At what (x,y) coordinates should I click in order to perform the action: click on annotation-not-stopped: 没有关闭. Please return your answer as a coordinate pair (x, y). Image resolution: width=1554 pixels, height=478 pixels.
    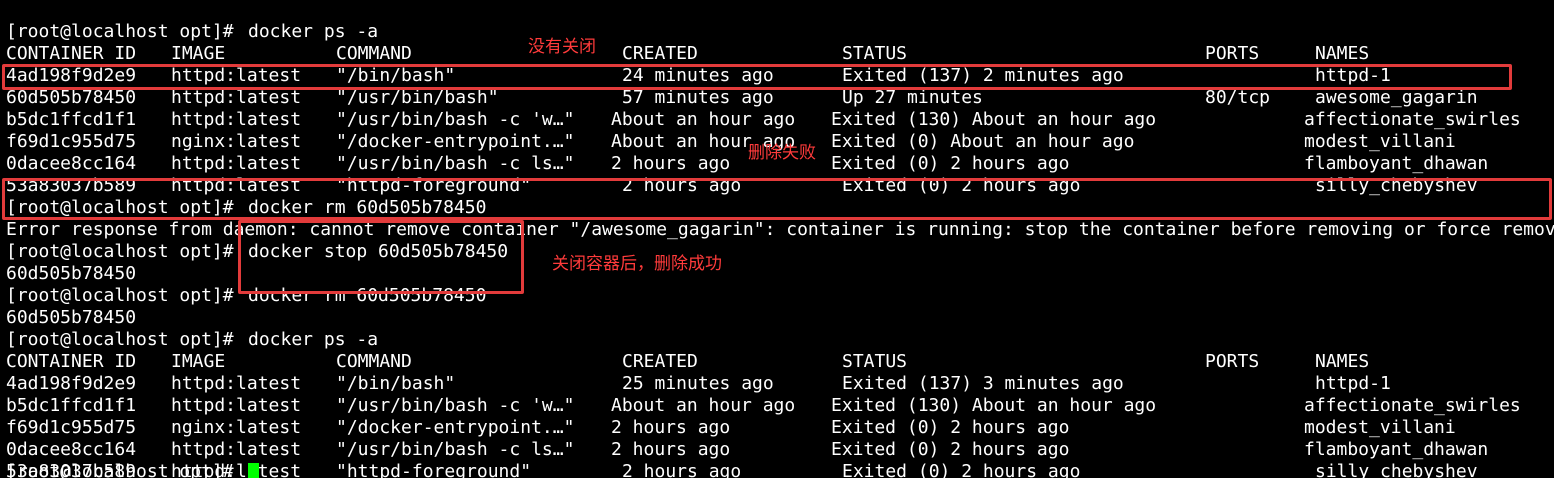
    Looking at the image, I should click on (562, 47).